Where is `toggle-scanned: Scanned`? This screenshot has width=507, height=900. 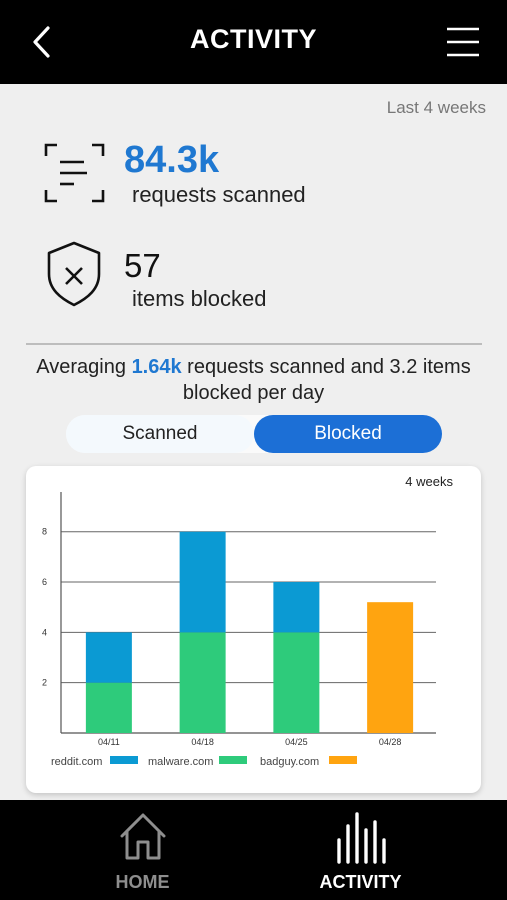 toggle-scanned: Scanned is located at coordinates (160, 434).